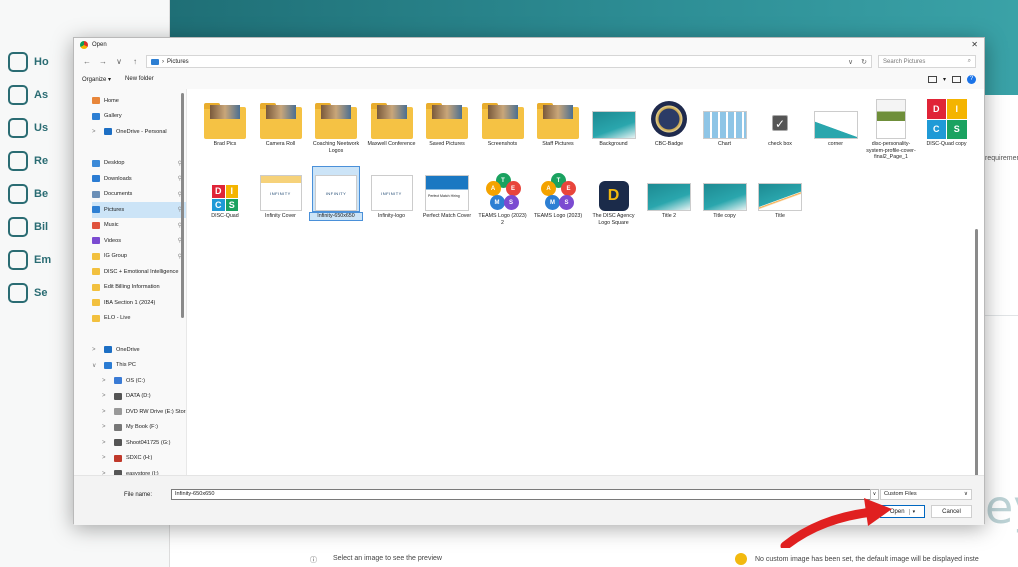 This screenshot has width=1018, height=567. Describe the element at coordinates (119, 61) in the screenshot. I see `recent-locations-button: ∨` at that location.